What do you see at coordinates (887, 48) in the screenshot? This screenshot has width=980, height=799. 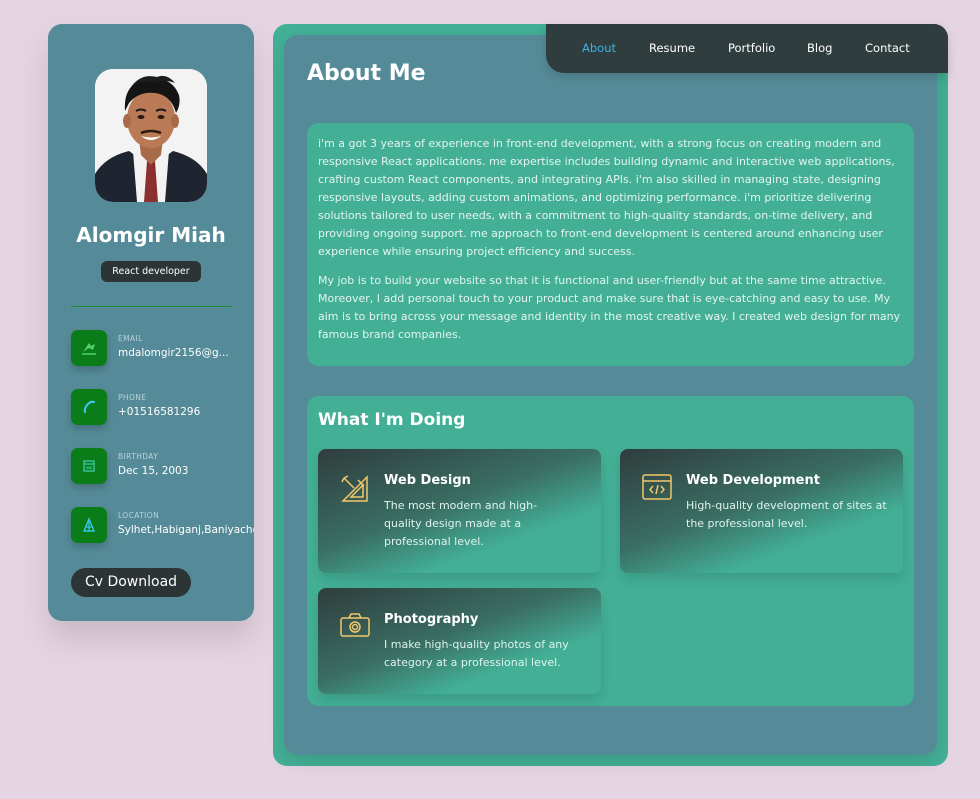 I see `nav-contact: Contact` at bounding box center [887, 48].